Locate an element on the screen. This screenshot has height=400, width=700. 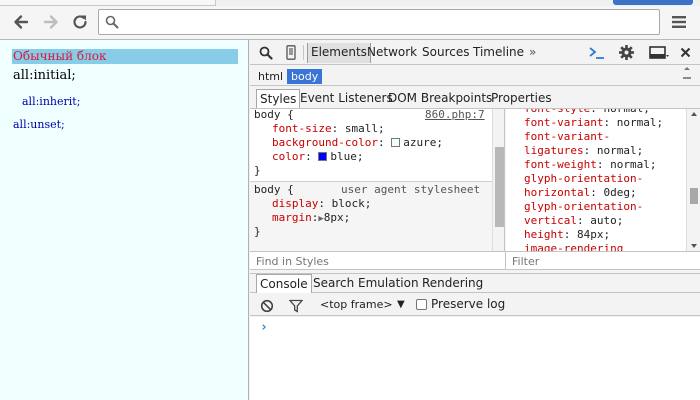
all-inherit-block: all:inherit; is located at coordinates (51, 101).